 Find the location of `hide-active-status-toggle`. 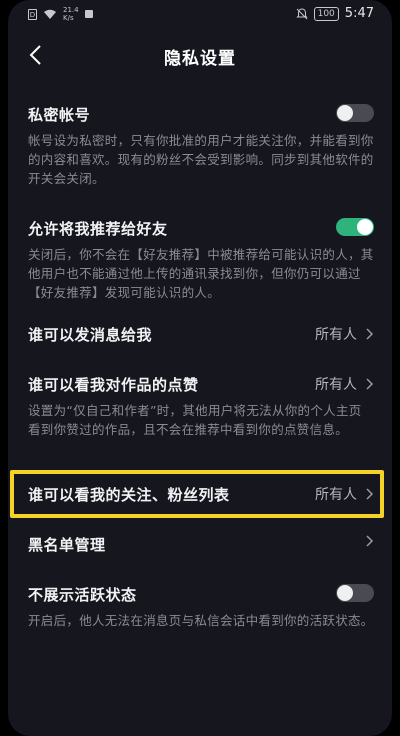

hide-active-status-toggle is located at coordinates (355, 593).